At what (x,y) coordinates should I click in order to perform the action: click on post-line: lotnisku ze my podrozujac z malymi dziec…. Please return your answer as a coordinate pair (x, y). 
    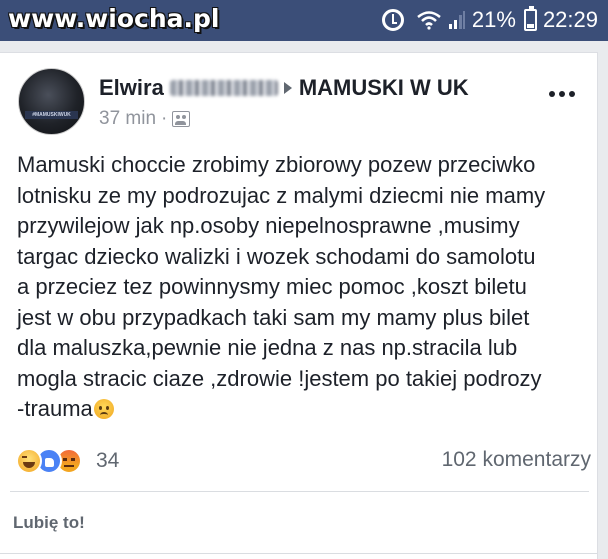
    Looking at the image, I should click on (281, 195).